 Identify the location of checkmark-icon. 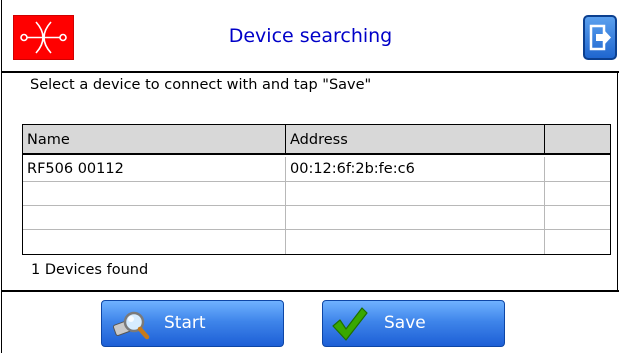
(350, 324).